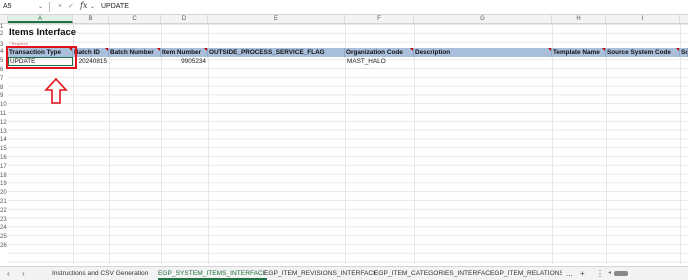 The image size is (688, 280). Describe the element at coordinates (3, 105) in the screenshot. I see `row-header: 10` at that location.